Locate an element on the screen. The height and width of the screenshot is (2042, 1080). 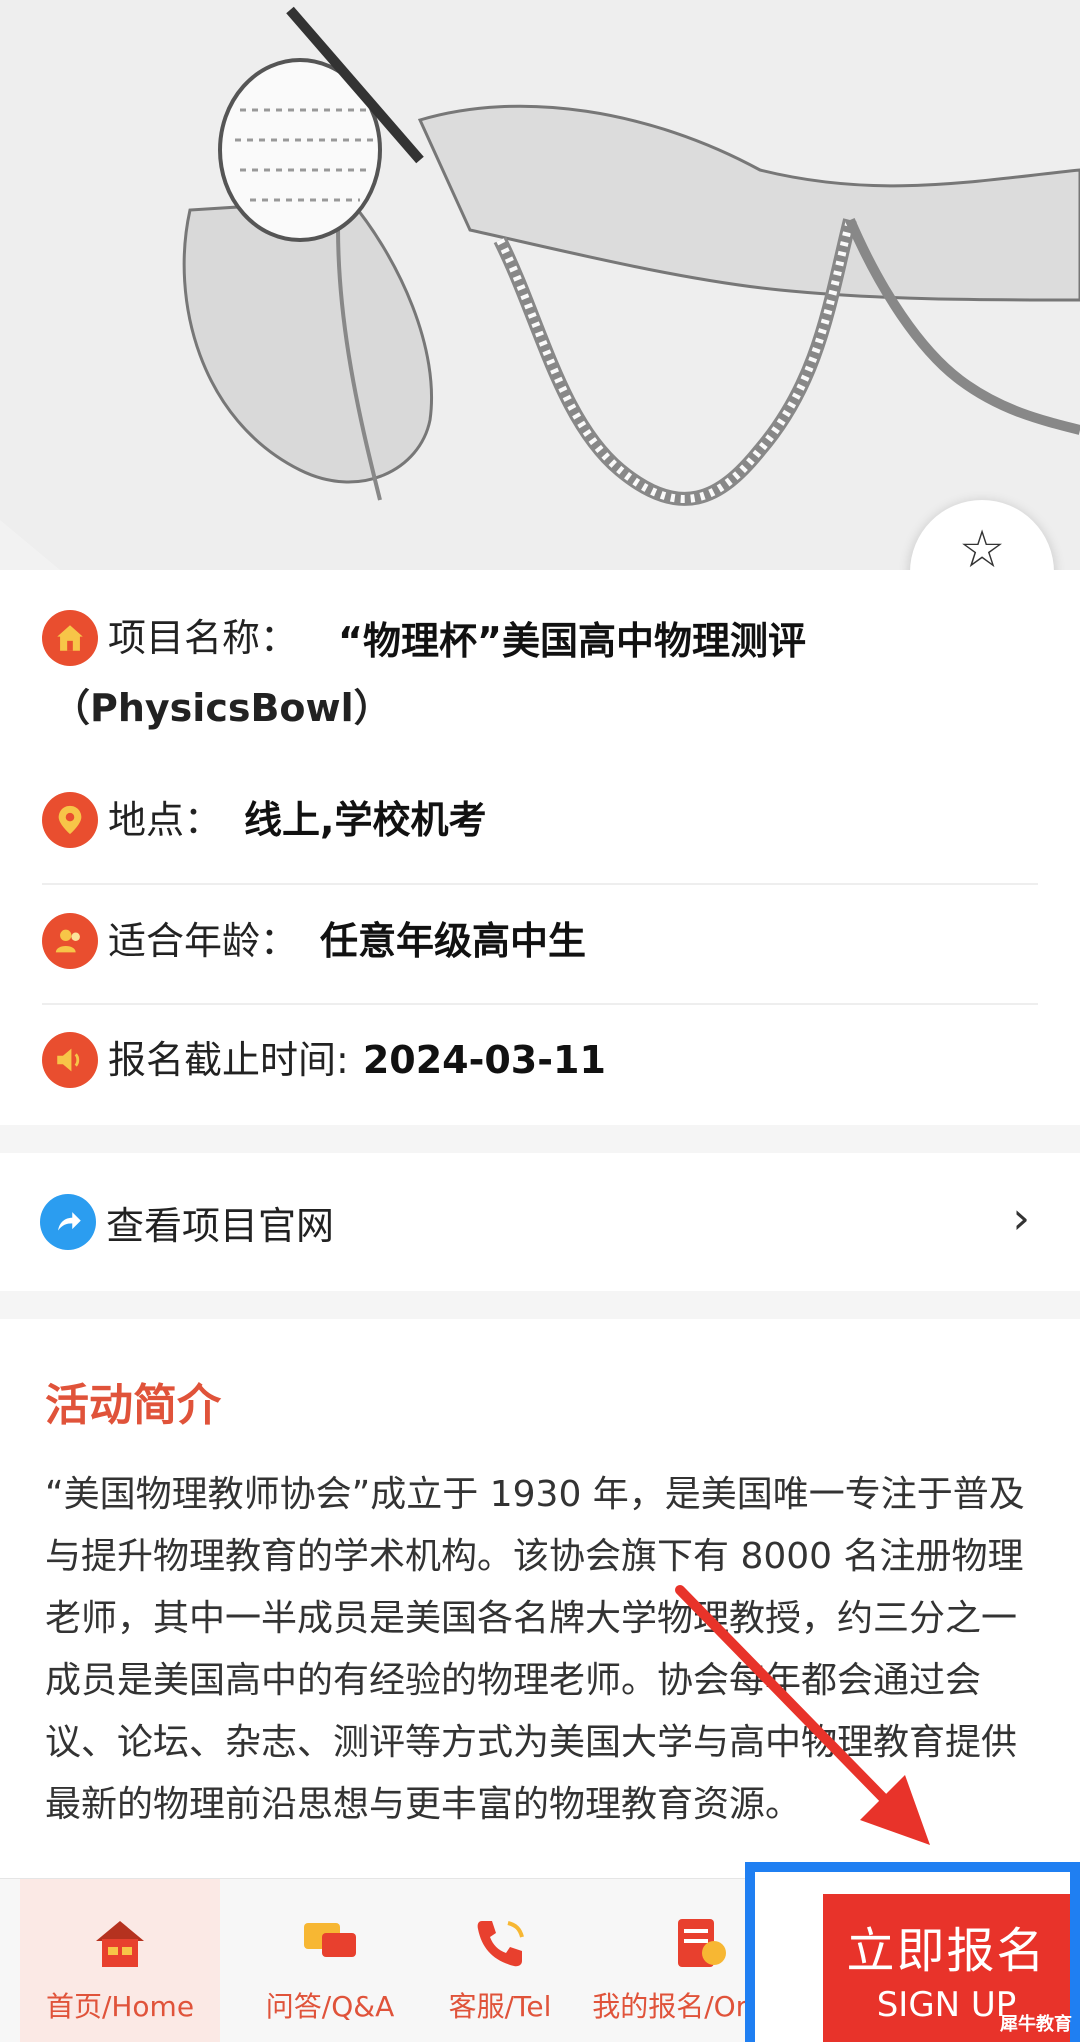
home-icon is located at coordinates (70, 638).